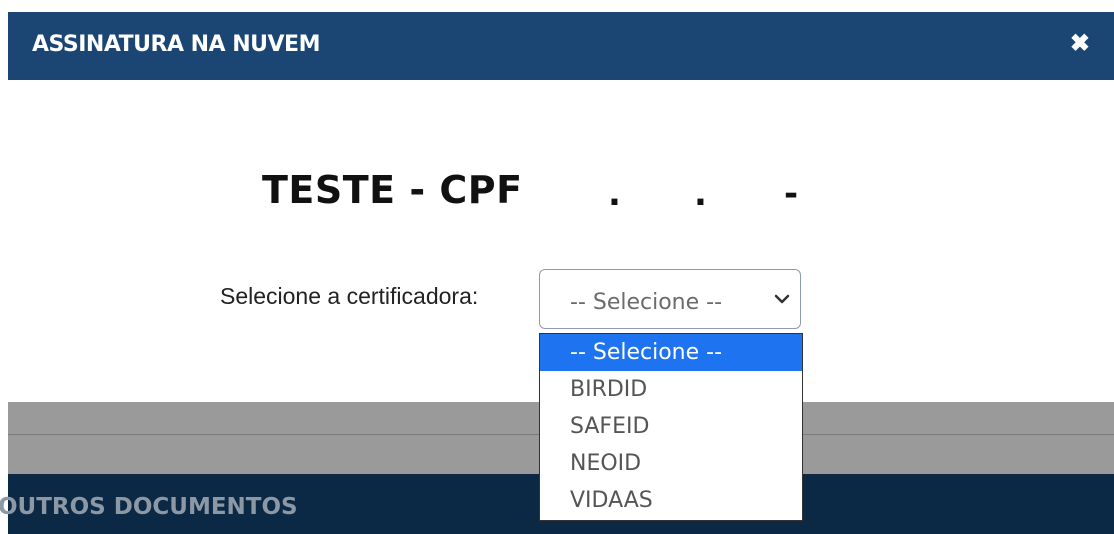 The width and height of the screenshot is (1114, 534). Describe the element at coordinates (561, 46) in the screenshot. I see `modal-header: ASSINATURA NA NUVEM ✖` at that location.